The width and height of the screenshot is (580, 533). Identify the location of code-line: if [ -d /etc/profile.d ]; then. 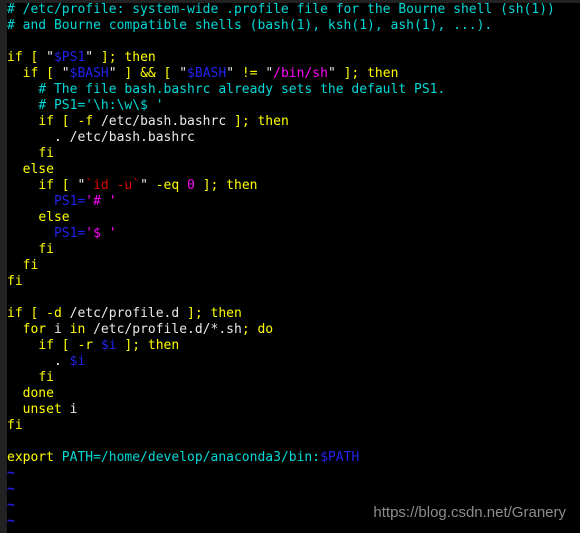
(293, 314).